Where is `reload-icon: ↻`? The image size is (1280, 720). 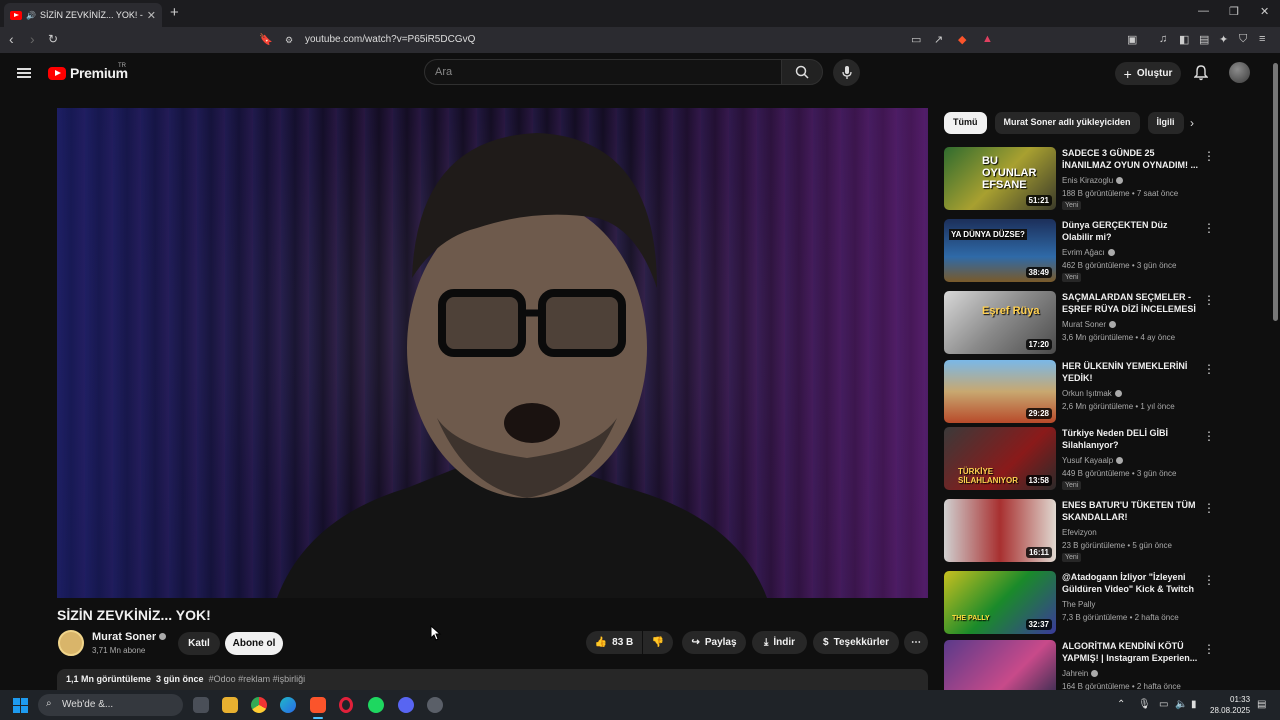 reload-icon: ↻ is located at coordinates (53, 39).